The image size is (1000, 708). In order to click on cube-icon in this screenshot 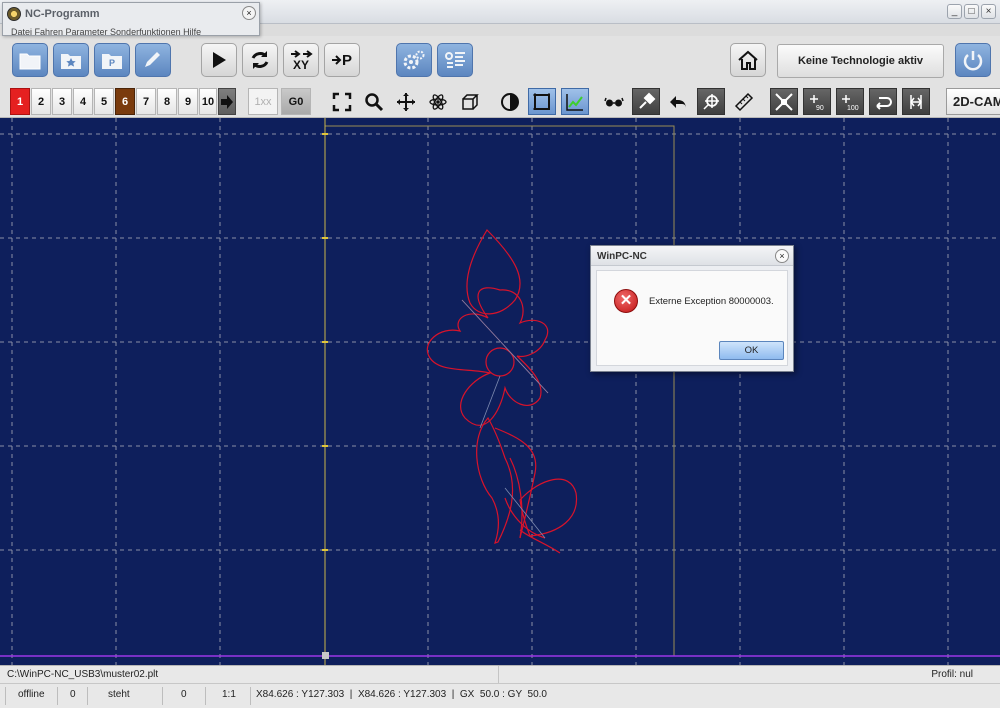, I will do `click(470, 101)`.